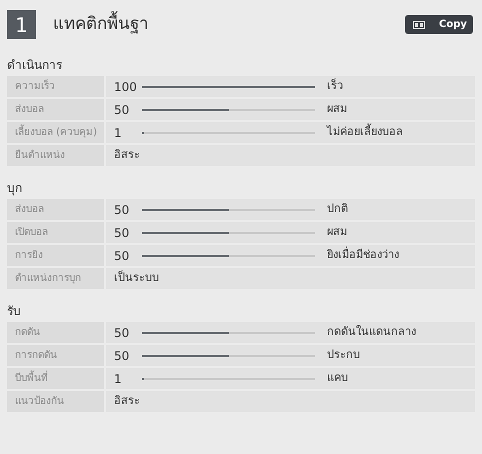  I want to click on section-title: บุก, so click(15, 188).